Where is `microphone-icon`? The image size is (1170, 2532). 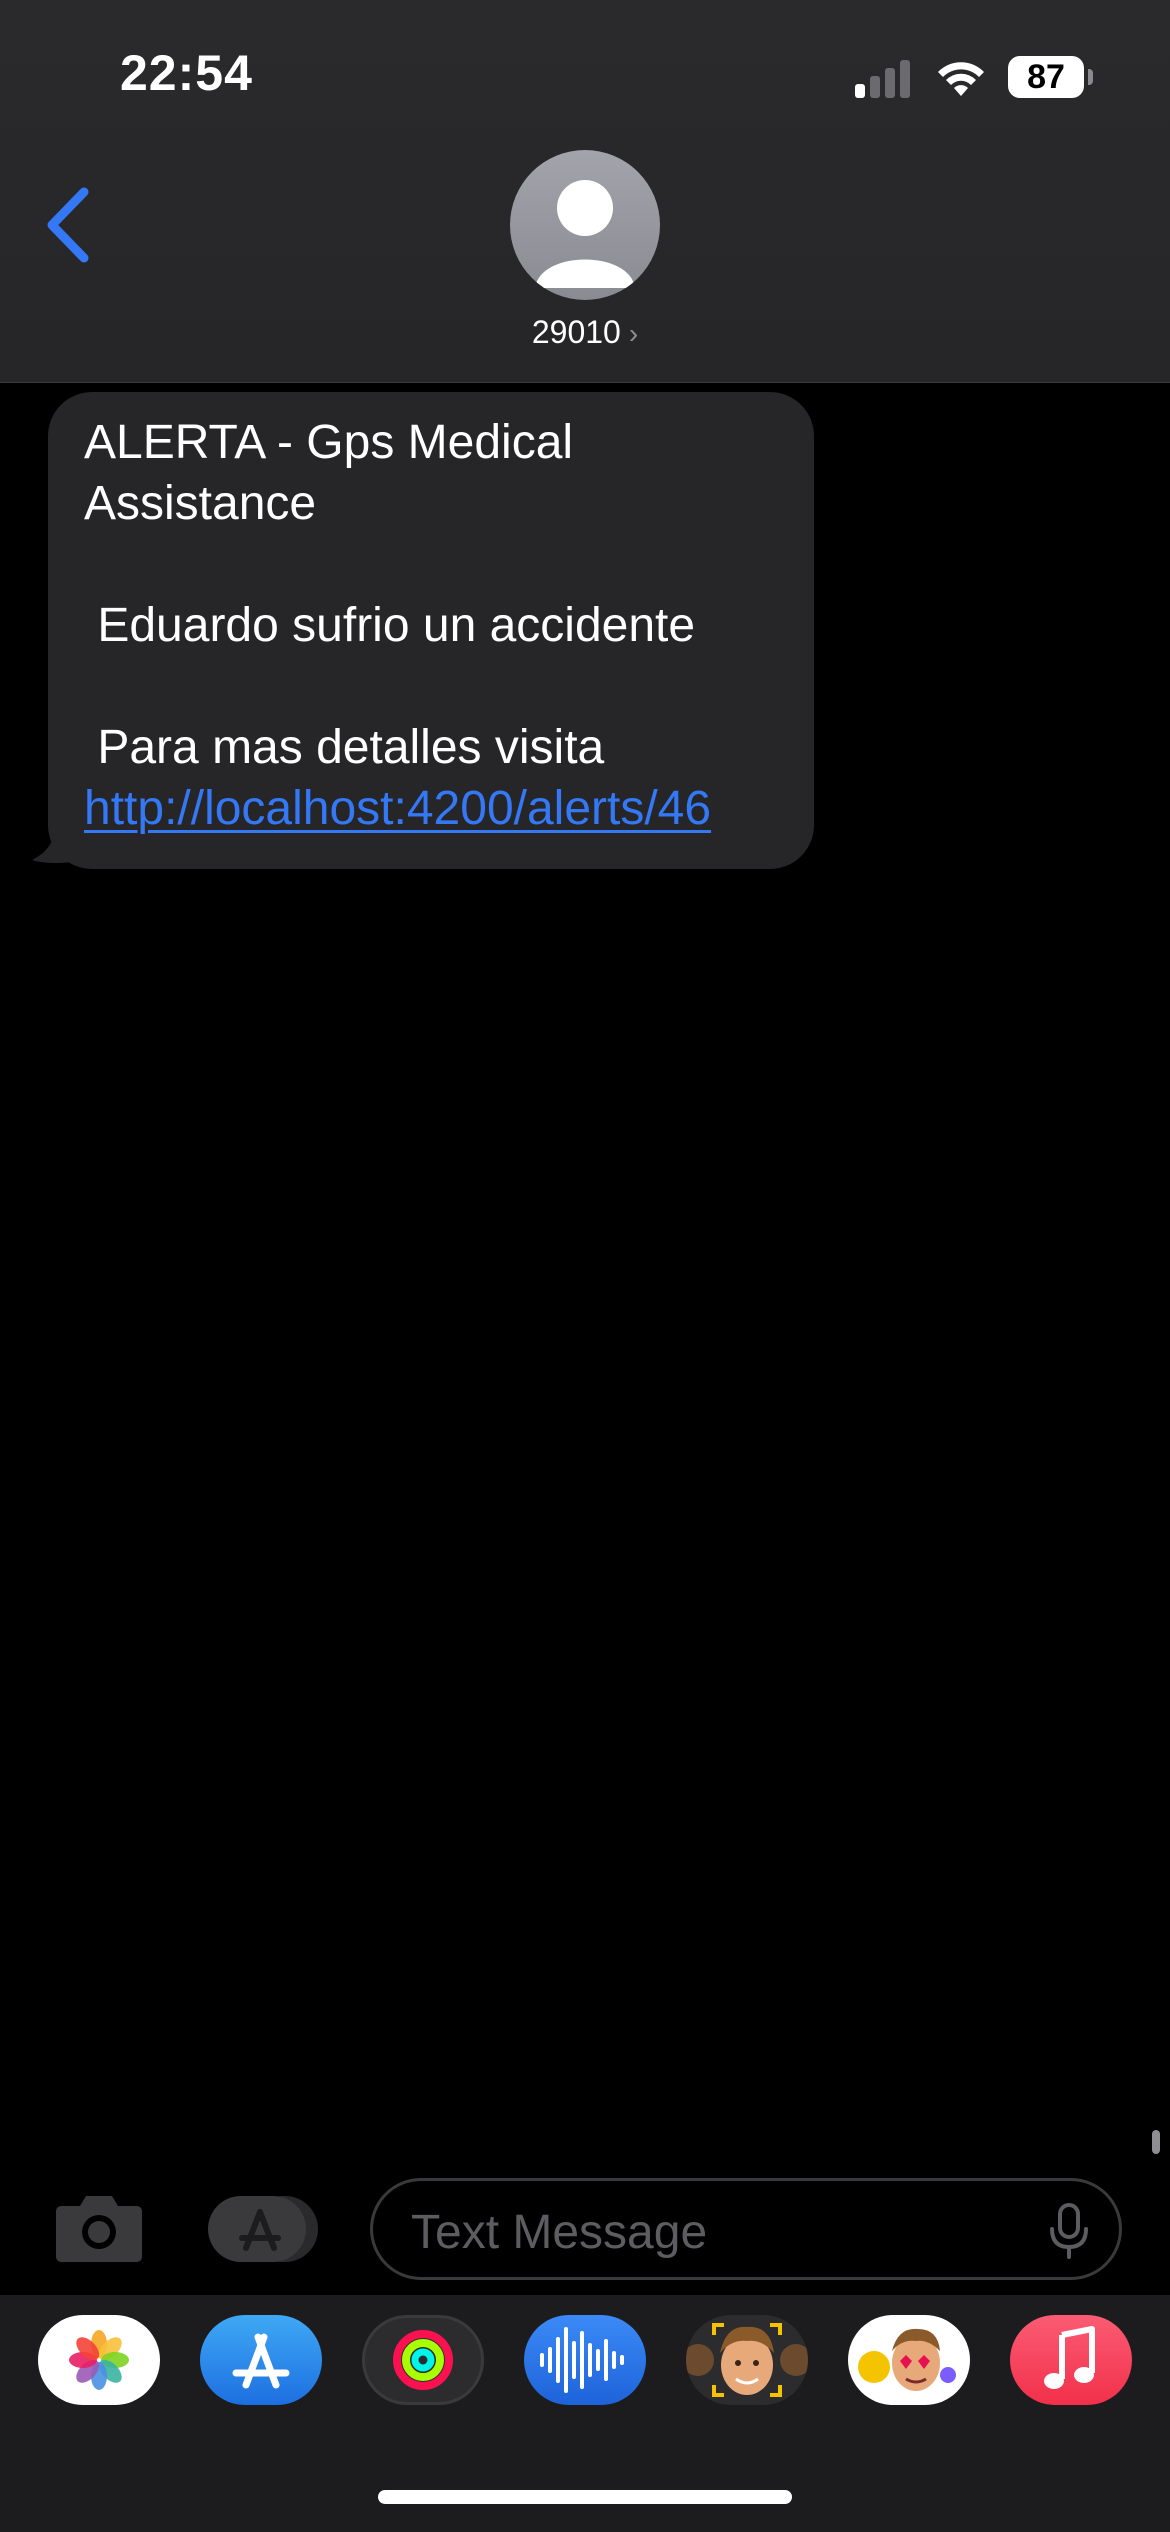
microphone-icon is located at coordinates (1069, 2231).